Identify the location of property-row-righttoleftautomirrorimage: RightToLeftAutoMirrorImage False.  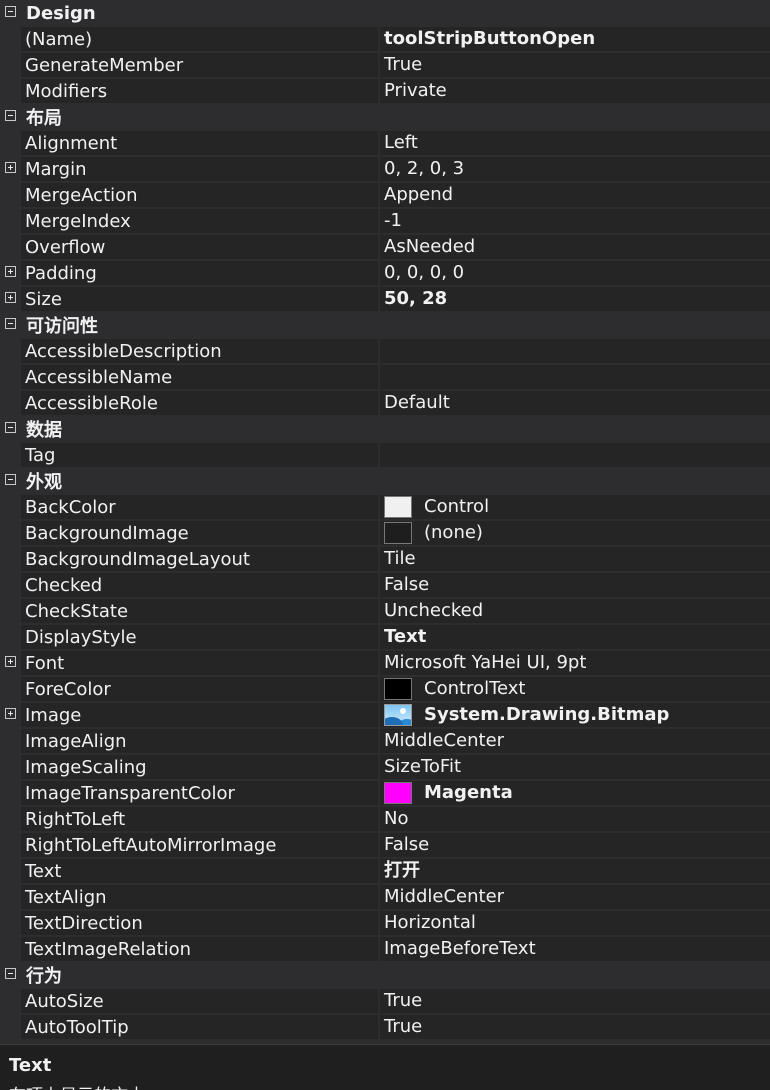
(385, 845).